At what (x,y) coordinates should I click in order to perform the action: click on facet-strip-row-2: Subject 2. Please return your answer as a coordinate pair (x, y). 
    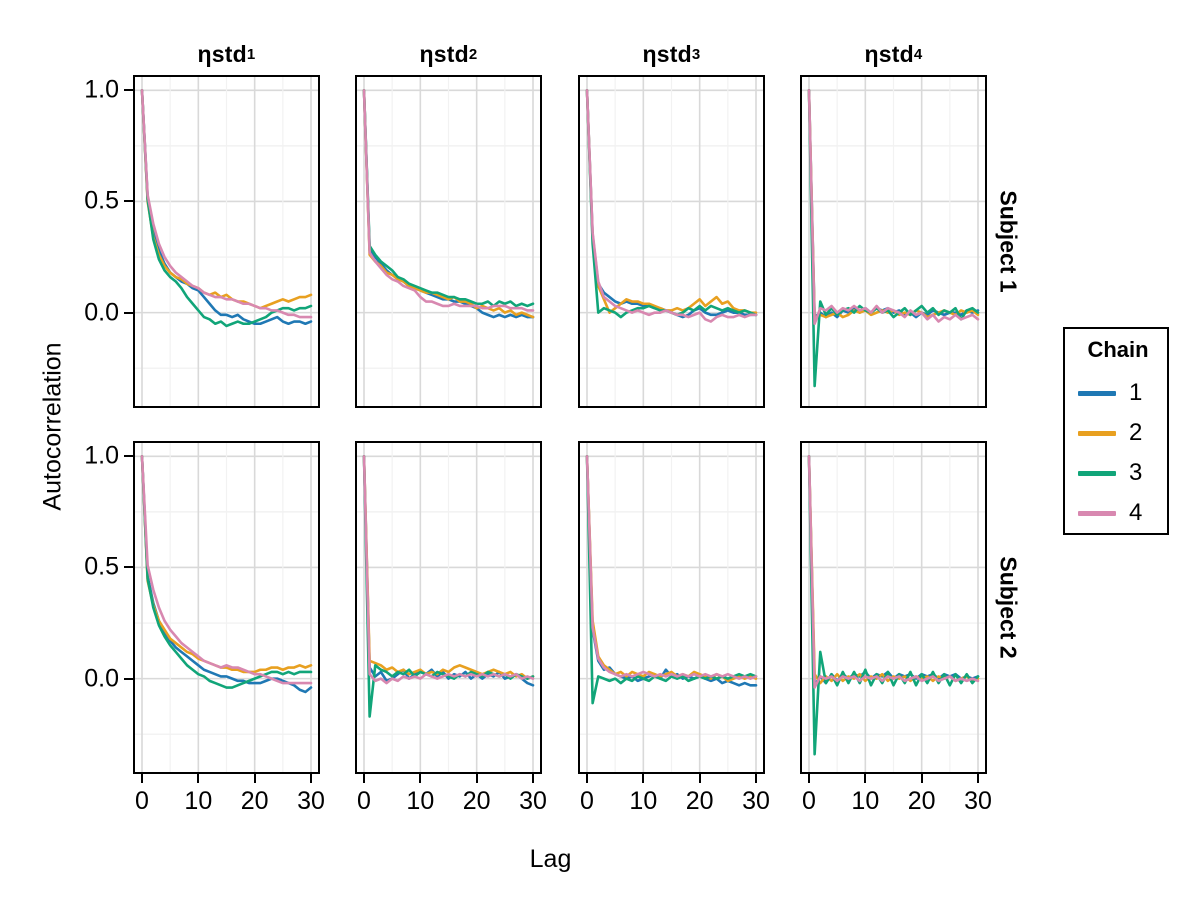
    Looking at the image, I should click on (1008, 607).